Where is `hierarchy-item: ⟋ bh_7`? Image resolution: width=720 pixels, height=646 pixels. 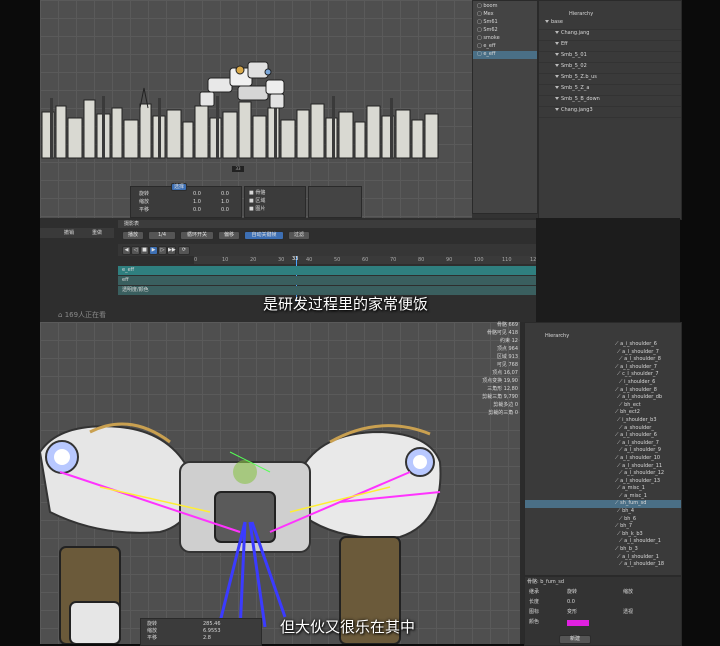 hierarchy-item: ⟋ bh_7 is located at coordinates (603, 527).